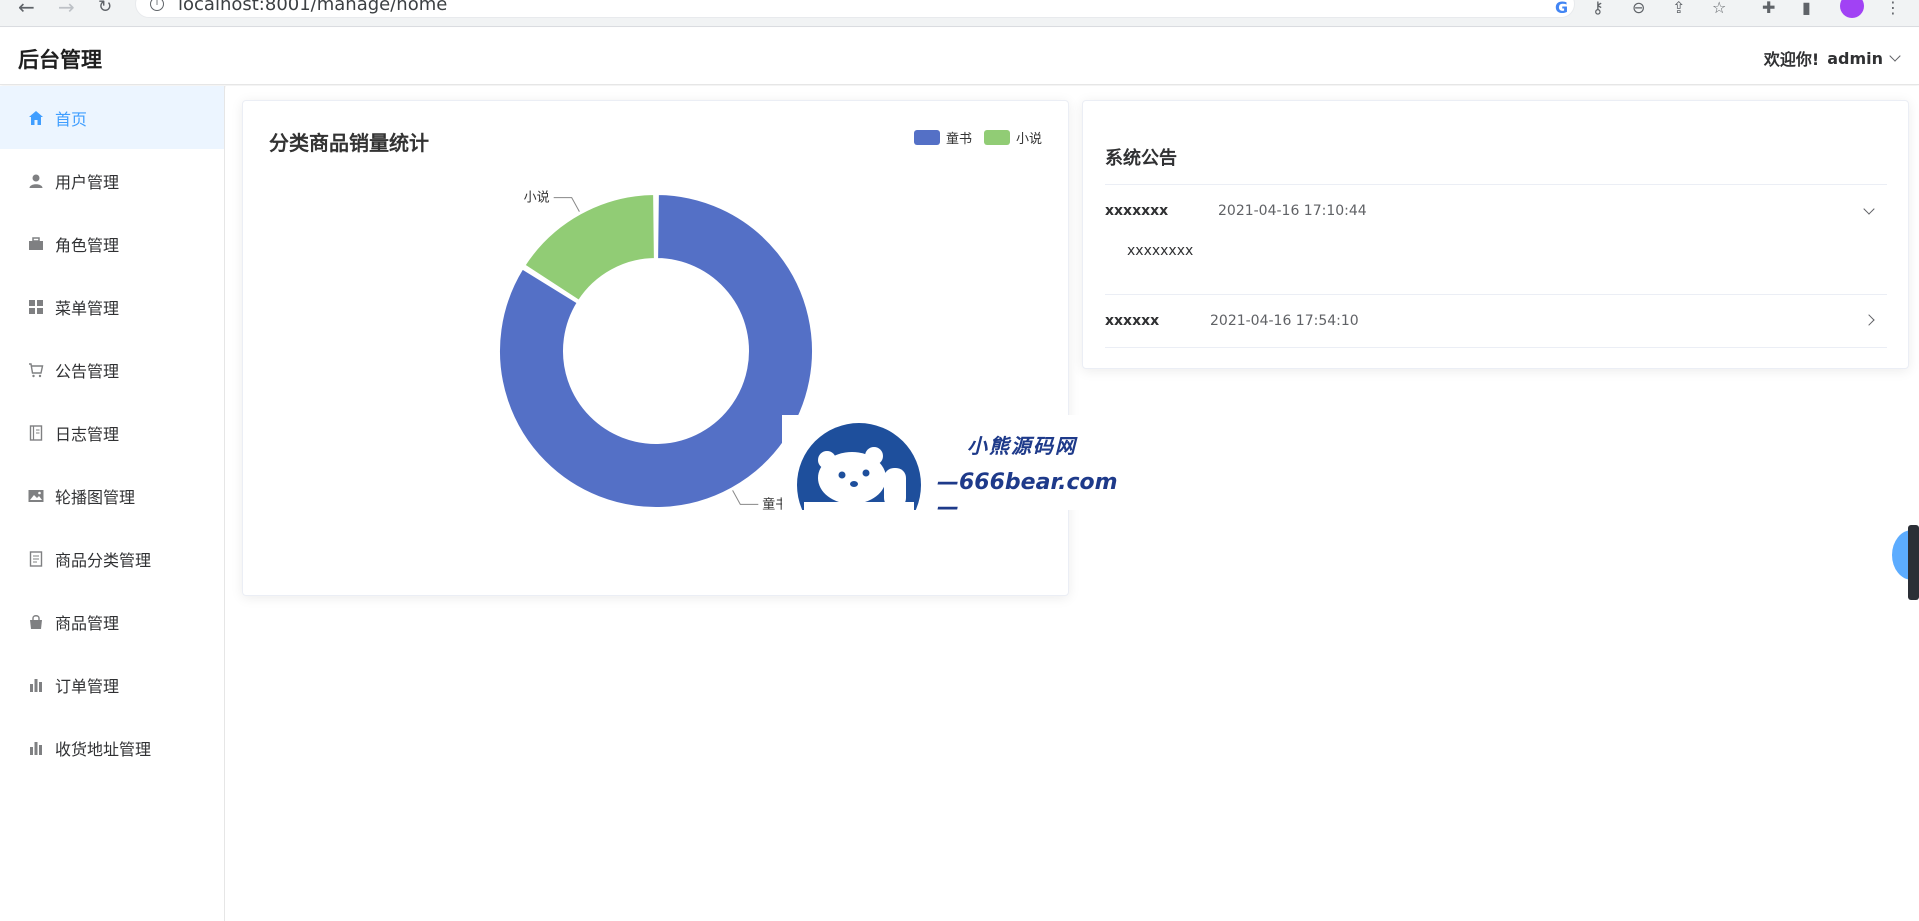  What do you see at coordinates (1638, 8) in the screenshot?
I see `zoom-icon: ⊖` at bounding box center [1638, 8].